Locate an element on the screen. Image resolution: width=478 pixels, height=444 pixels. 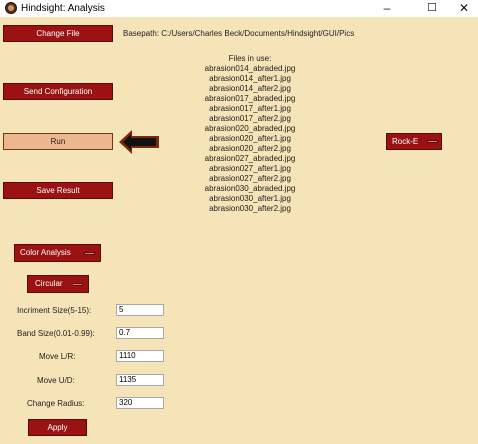
run-button: Run is located at coordinates (58, 141).